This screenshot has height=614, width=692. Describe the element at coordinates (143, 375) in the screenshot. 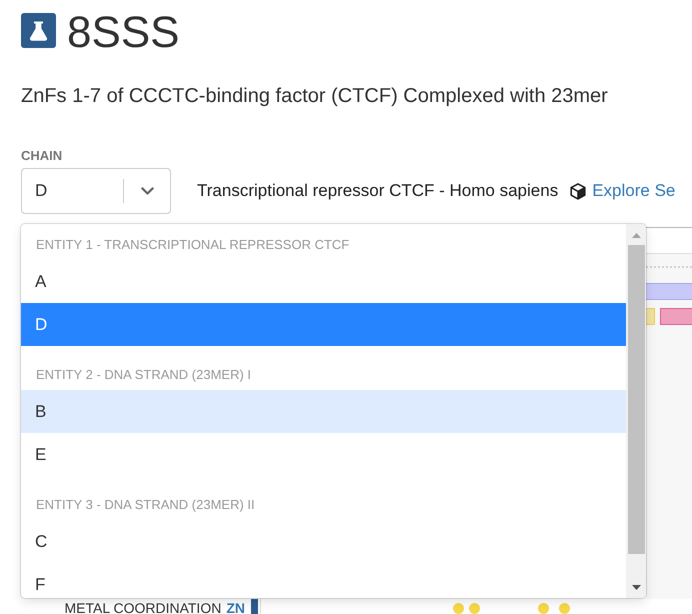

I see `group-heading: ENTITY 2 - DNA STRAND (23MER) I` at that location.